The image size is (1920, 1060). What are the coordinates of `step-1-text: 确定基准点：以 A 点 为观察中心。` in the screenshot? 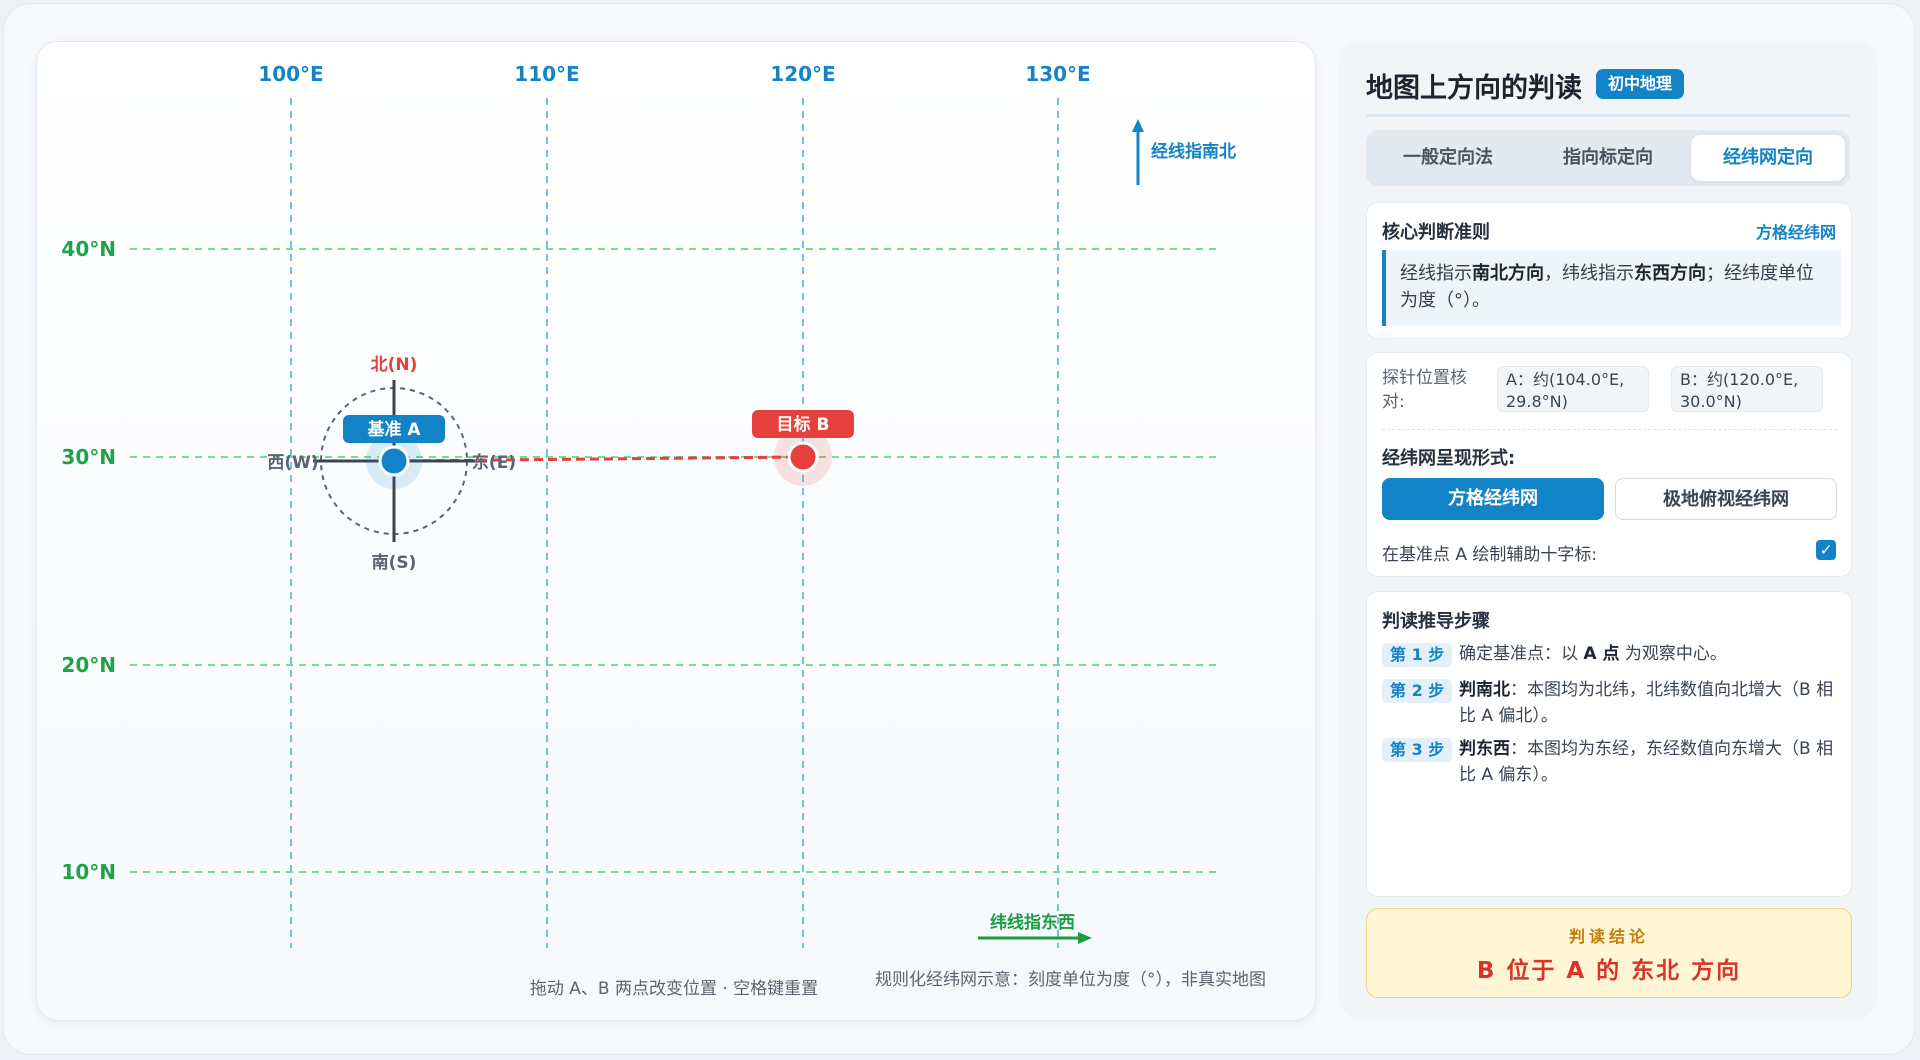 It's located at (1593, 654).